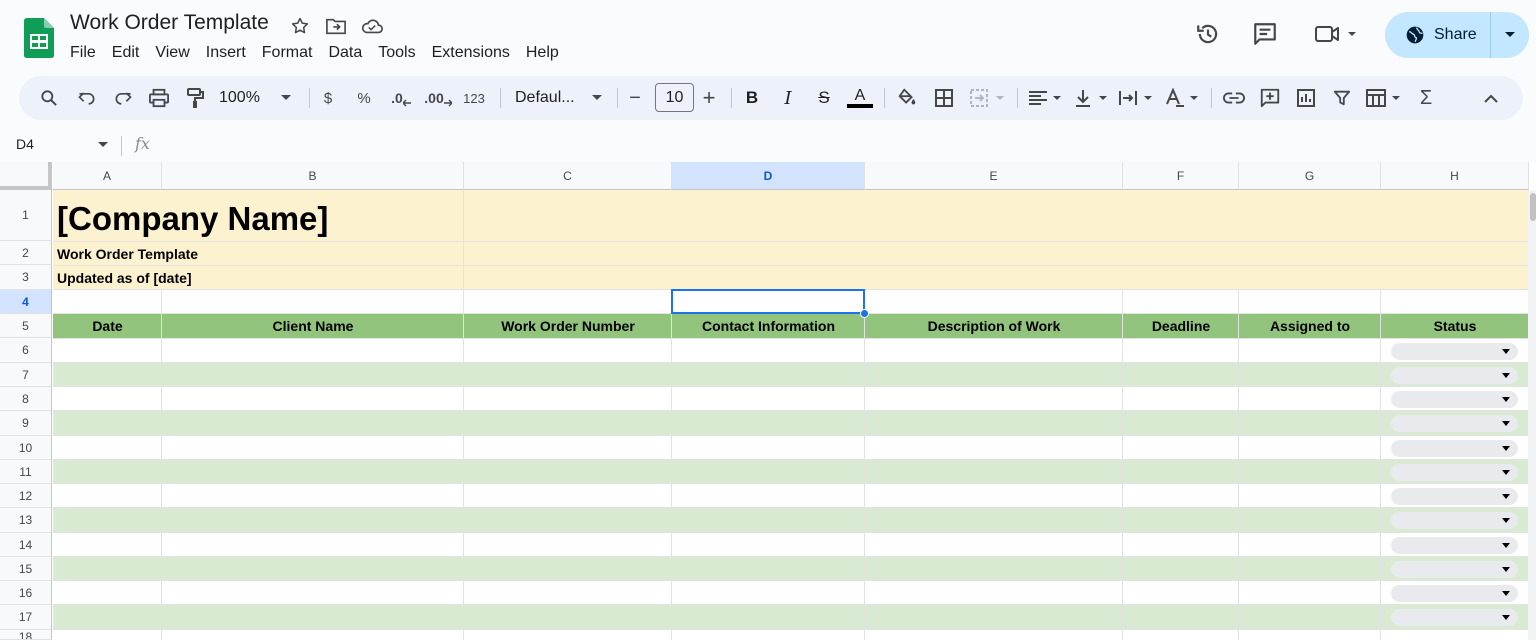 This screenshot has width=1536, height=640. I want to click on move-folder-icon, so click(336, 26).